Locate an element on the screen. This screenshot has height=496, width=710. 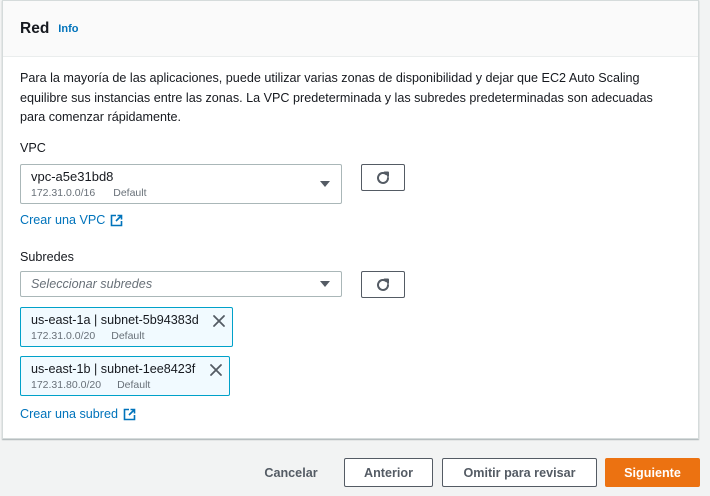
subnet-token-cidr: 172.31.0.0/20 is located at coordinates (63, 336).